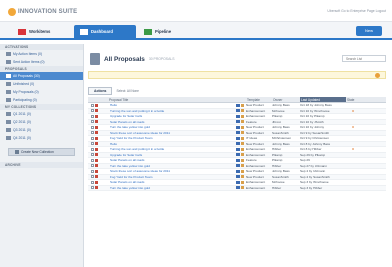 The width and height of the screenshot is (392, 267). I want to click on app-logo: INNOVATION SUITE, so click(42, 11).